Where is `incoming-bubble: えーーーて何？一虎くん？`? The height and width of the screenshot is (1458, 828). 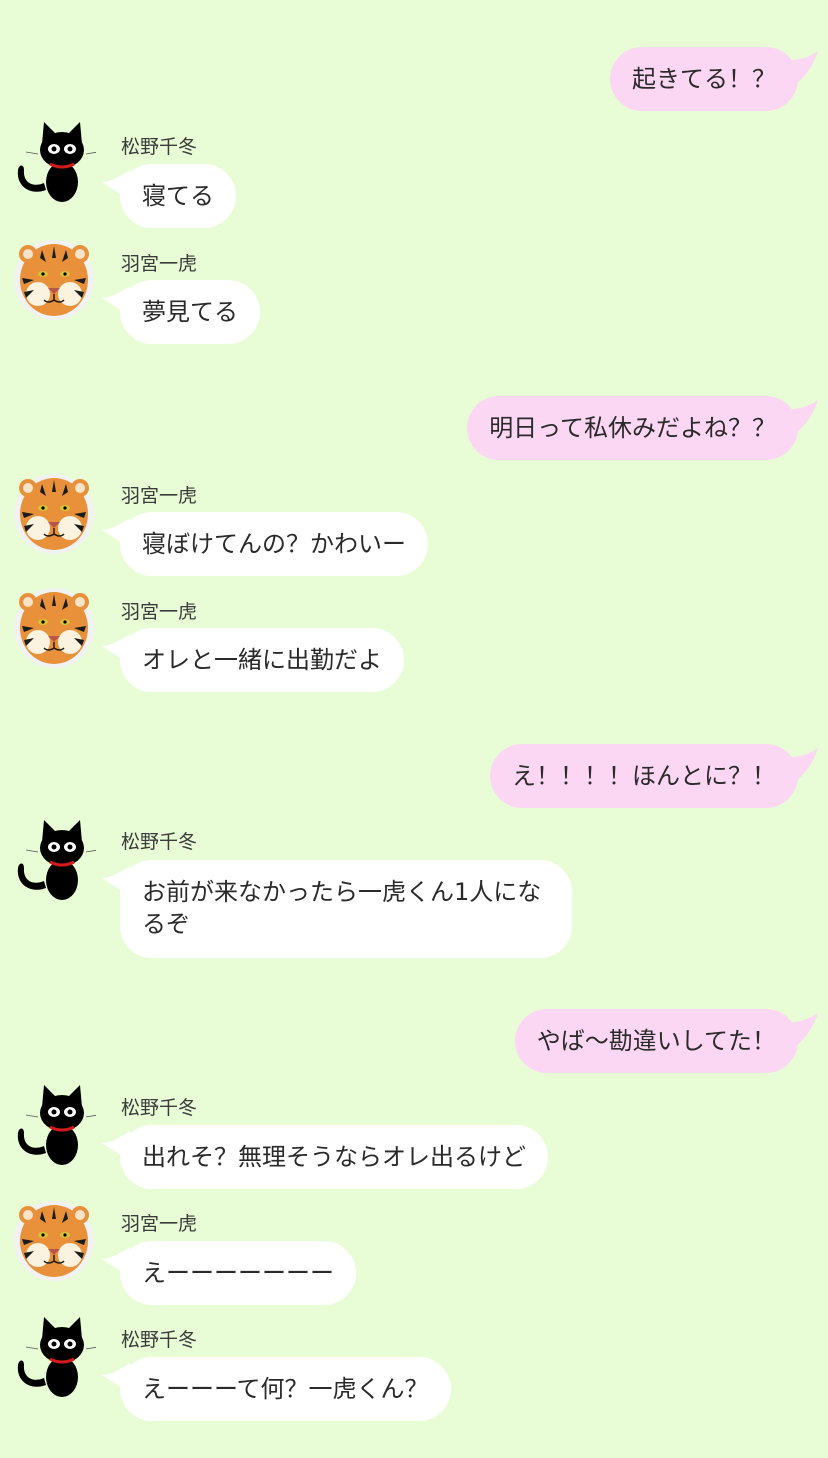
incoming-bubble: えーーーて何？一虎くん？ is located at coordinates (285, 1389).